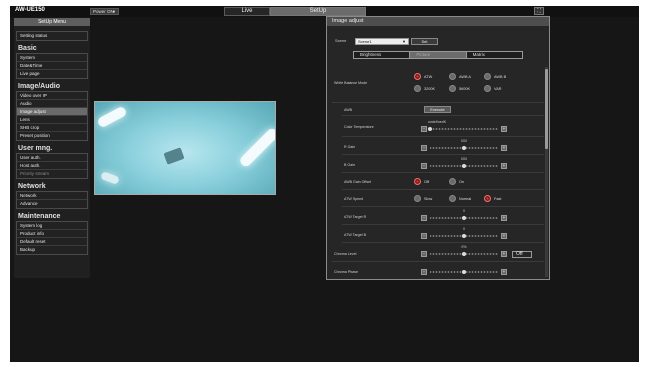 This screenshot has height=367, width=649. I want to click on tab-live: Live, so click(247, 11).